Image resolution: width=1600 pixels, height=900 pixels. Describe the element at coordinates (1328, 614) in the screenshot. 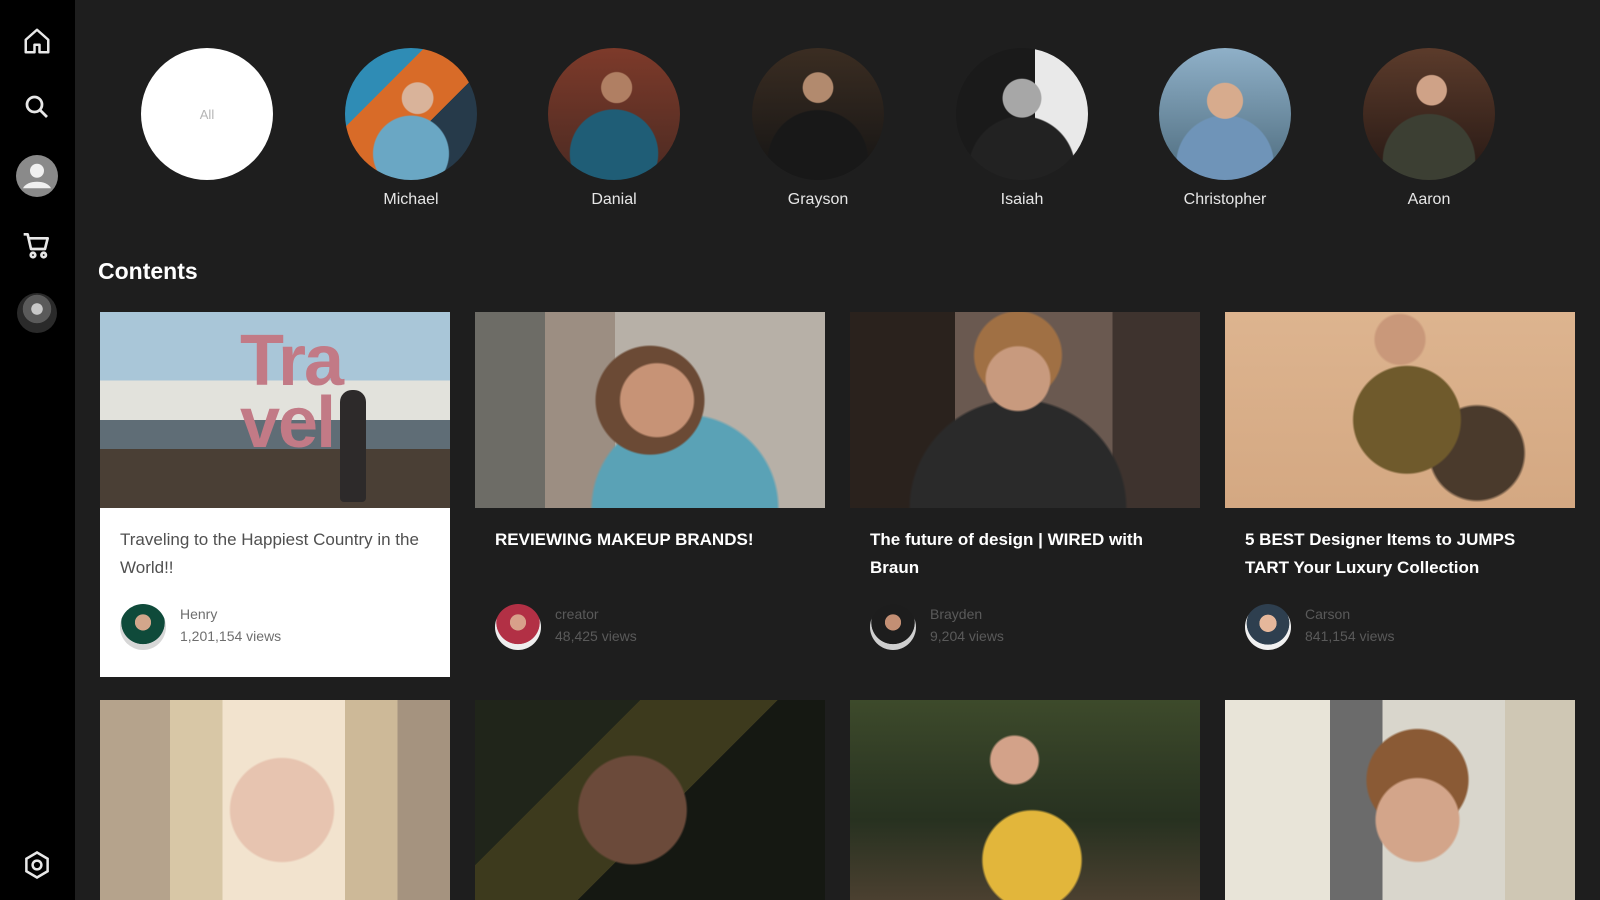

I see `author-name: Carson` at that location.